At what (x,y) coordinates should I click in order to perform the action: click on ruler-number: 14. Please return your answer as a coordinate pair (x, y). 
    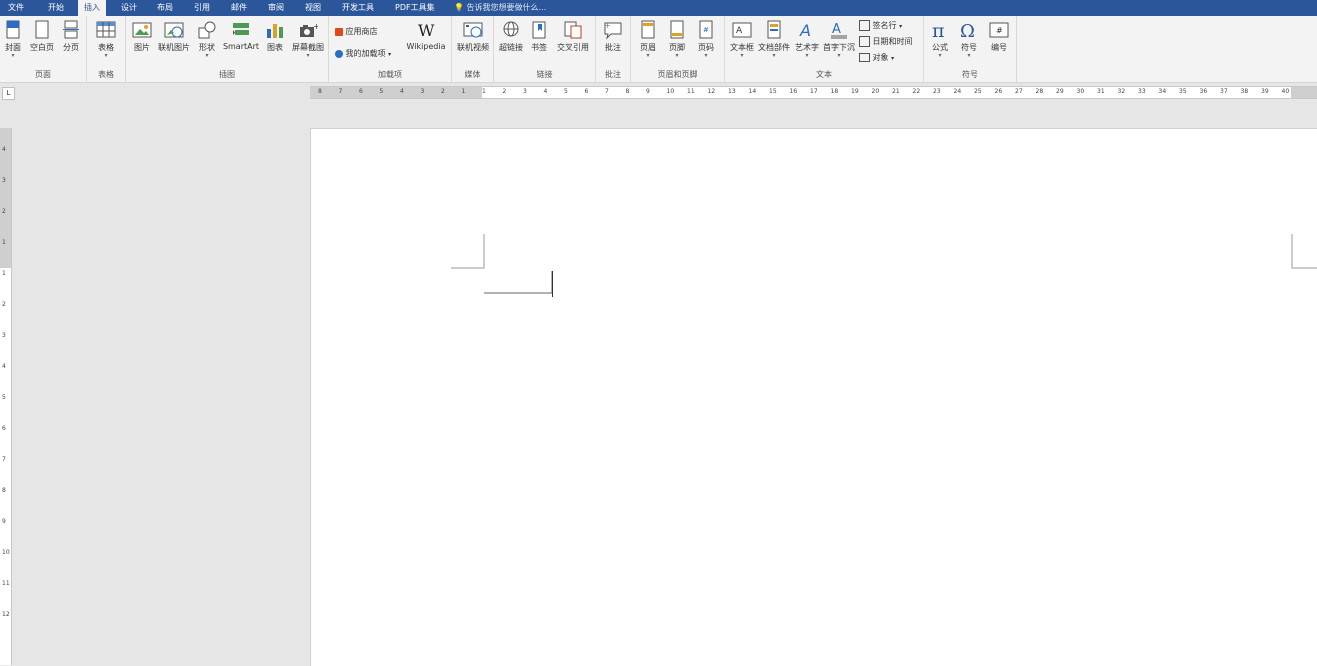
    Looking at the image, I should click on (752, 91).